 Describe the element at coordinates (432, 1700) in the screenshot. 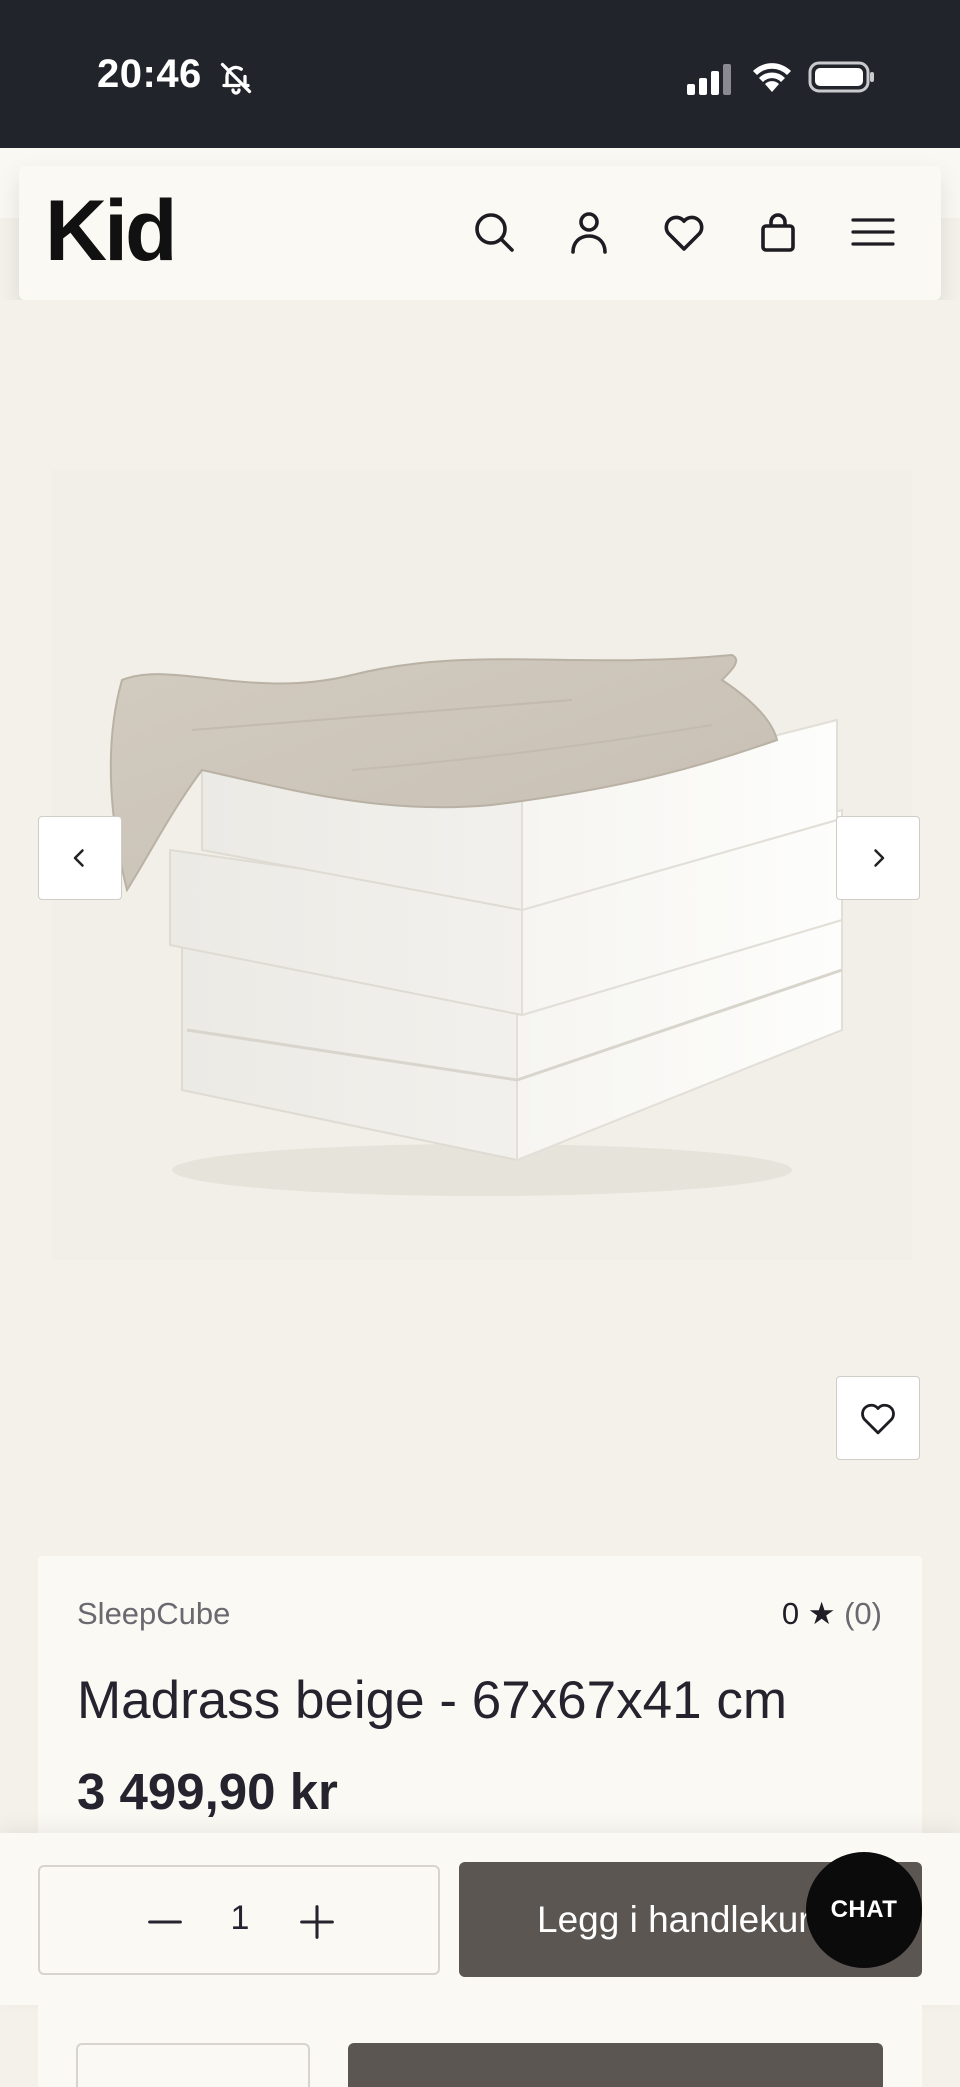

I see `product-title: Madrass beige - 67x67x41 cm` at that location.